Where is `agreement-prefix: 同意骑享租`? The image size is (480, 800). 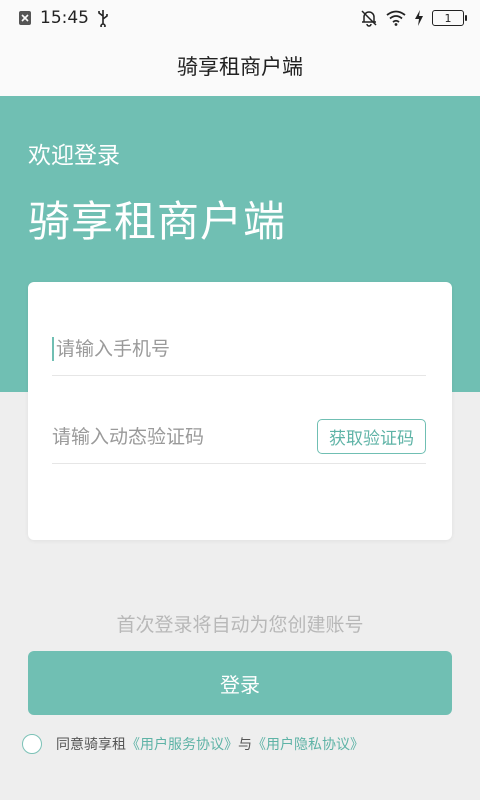 agreement-prefix: 同意骑享租 is located at coordinates (91, 745).